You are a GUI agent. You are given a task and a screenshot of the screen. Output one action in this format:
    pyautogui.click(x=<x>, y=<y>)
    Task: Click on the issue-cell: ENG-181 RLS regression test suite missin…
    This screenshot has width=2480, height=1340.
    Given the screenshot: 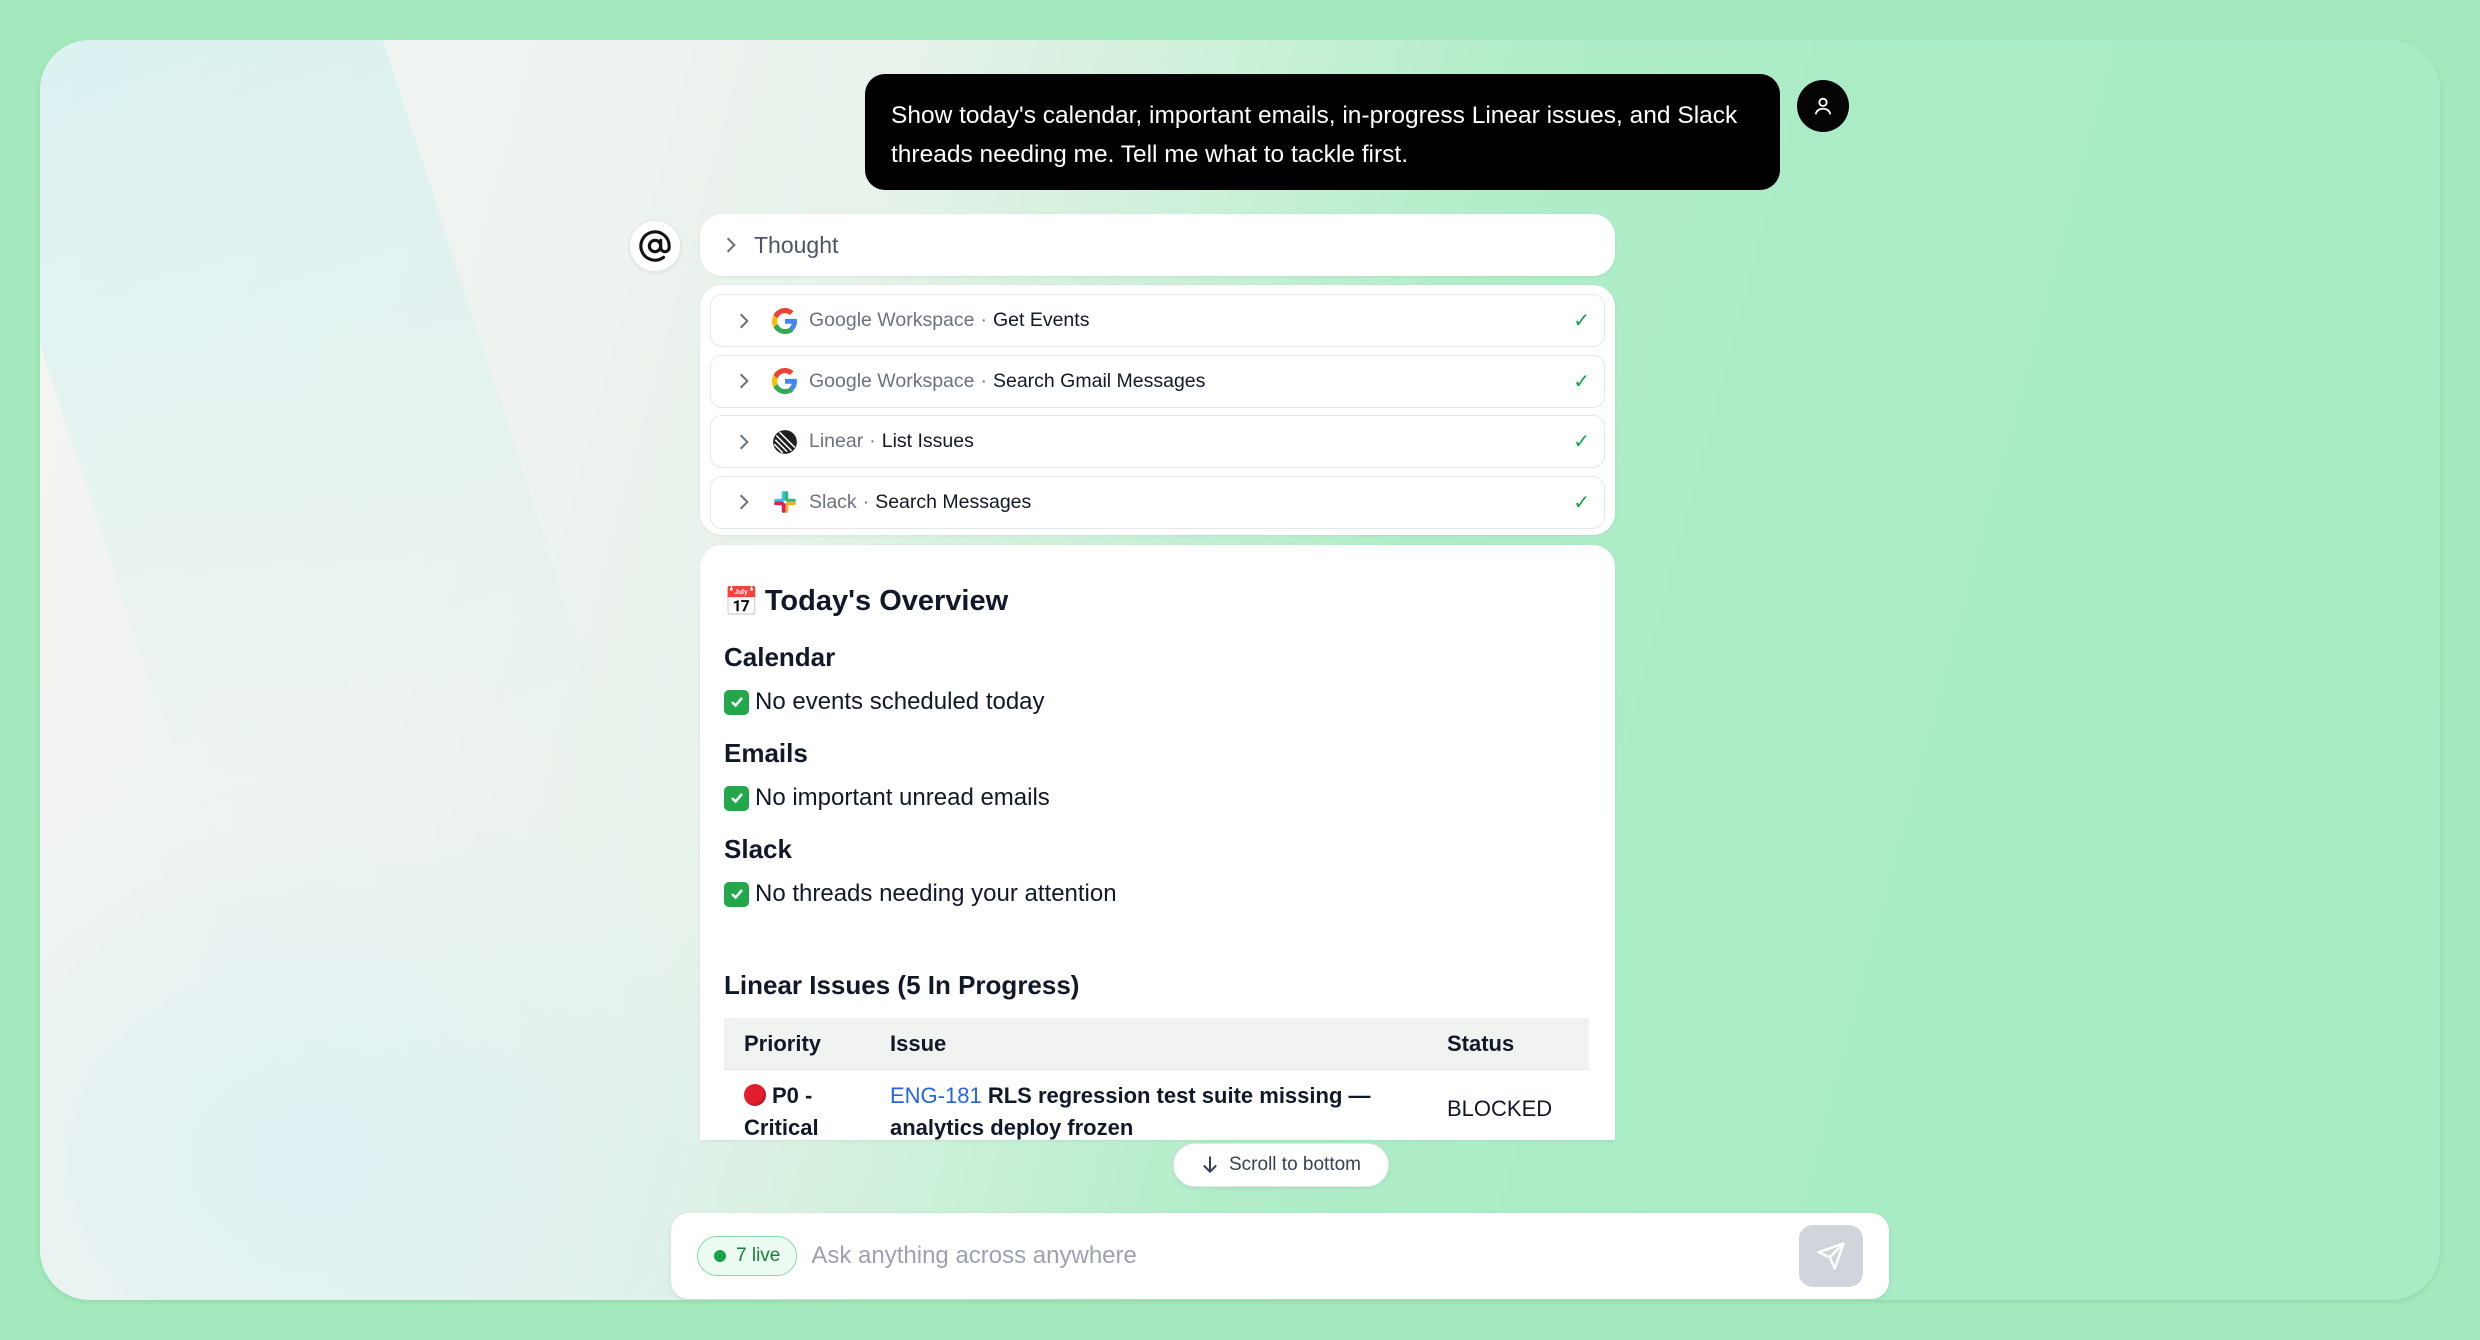 What is the action you would take?
    pyautogui.click(x=1168, y=1110)
    